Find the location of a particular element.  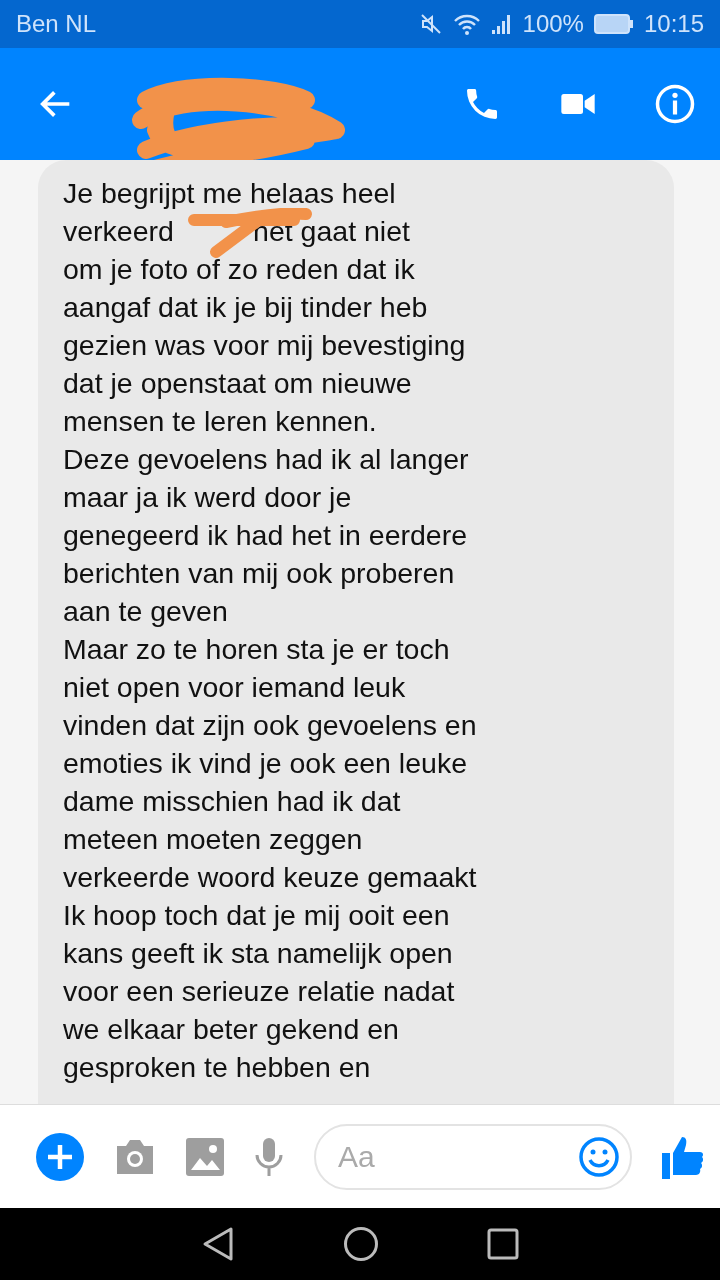

message-field: Aa is located at coordinates (473, 1156).